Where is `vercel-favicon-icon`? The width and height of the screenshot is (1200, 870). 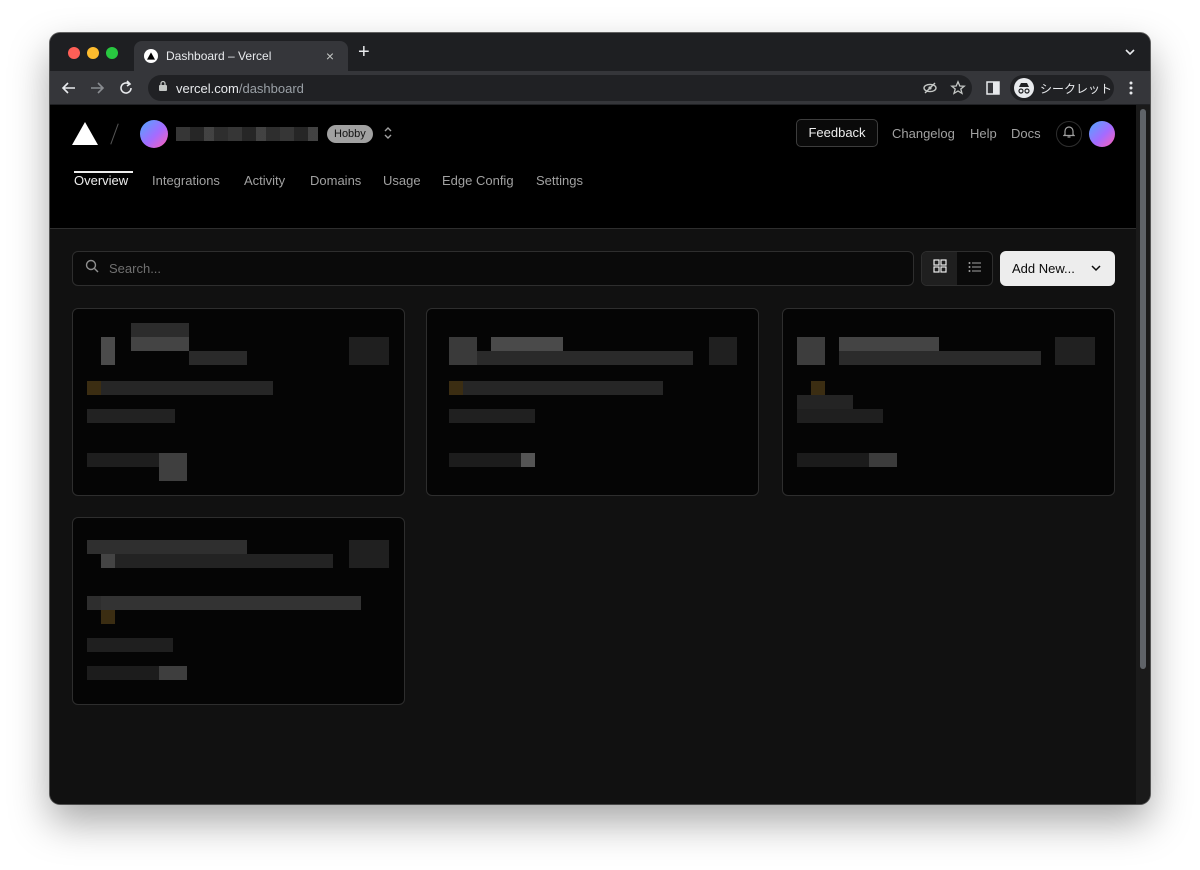 vercel-favicon-icon is located at coordinates (151, 56).